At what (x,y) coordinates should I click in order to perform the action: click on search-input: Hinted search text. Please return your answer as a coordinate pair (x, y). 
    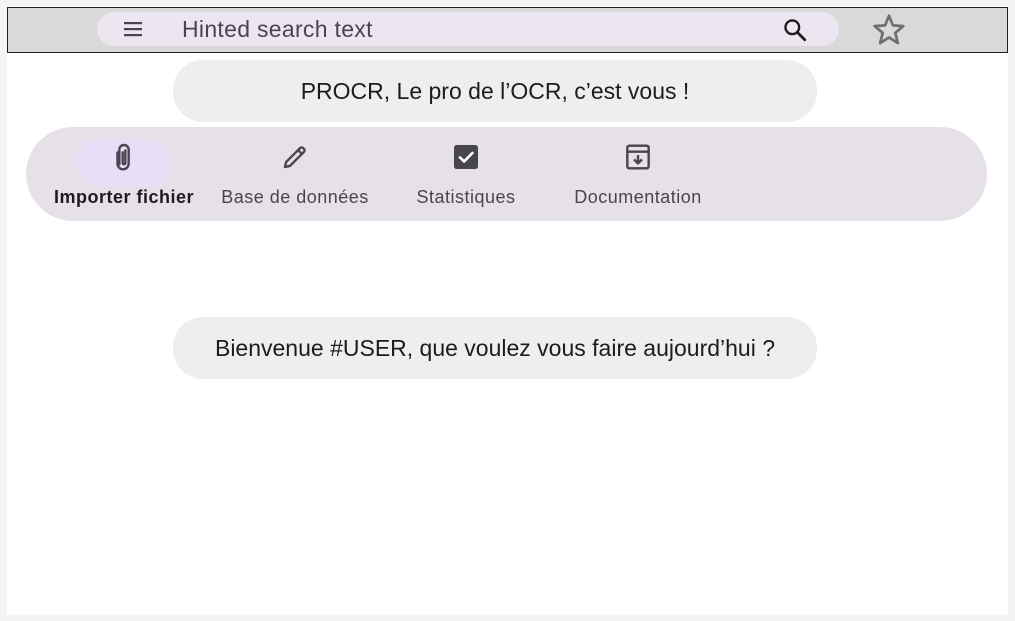
    Looking at the image, I should click on (277, 29).